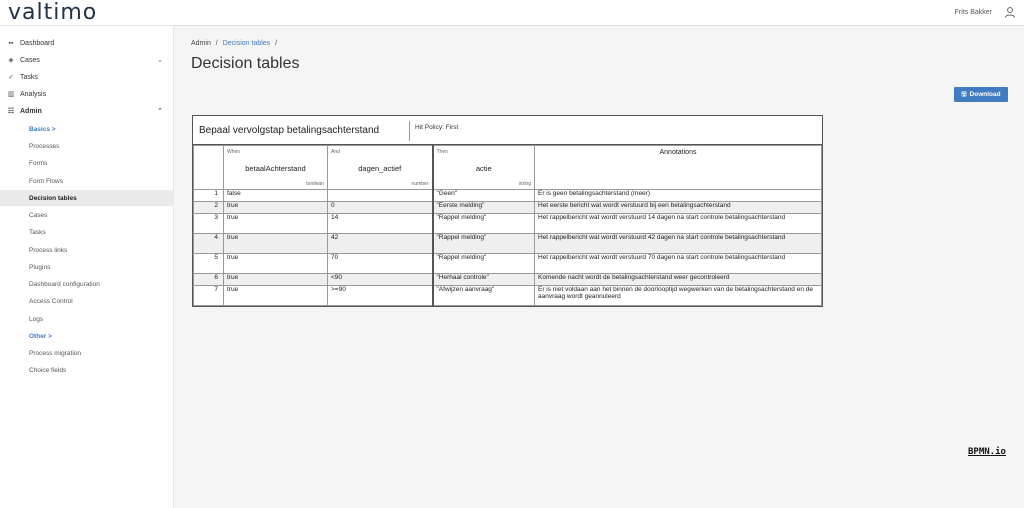 This screenshot has height=508, width=1024. I want to click on annotations-label: Annotations, so click(678, 152).